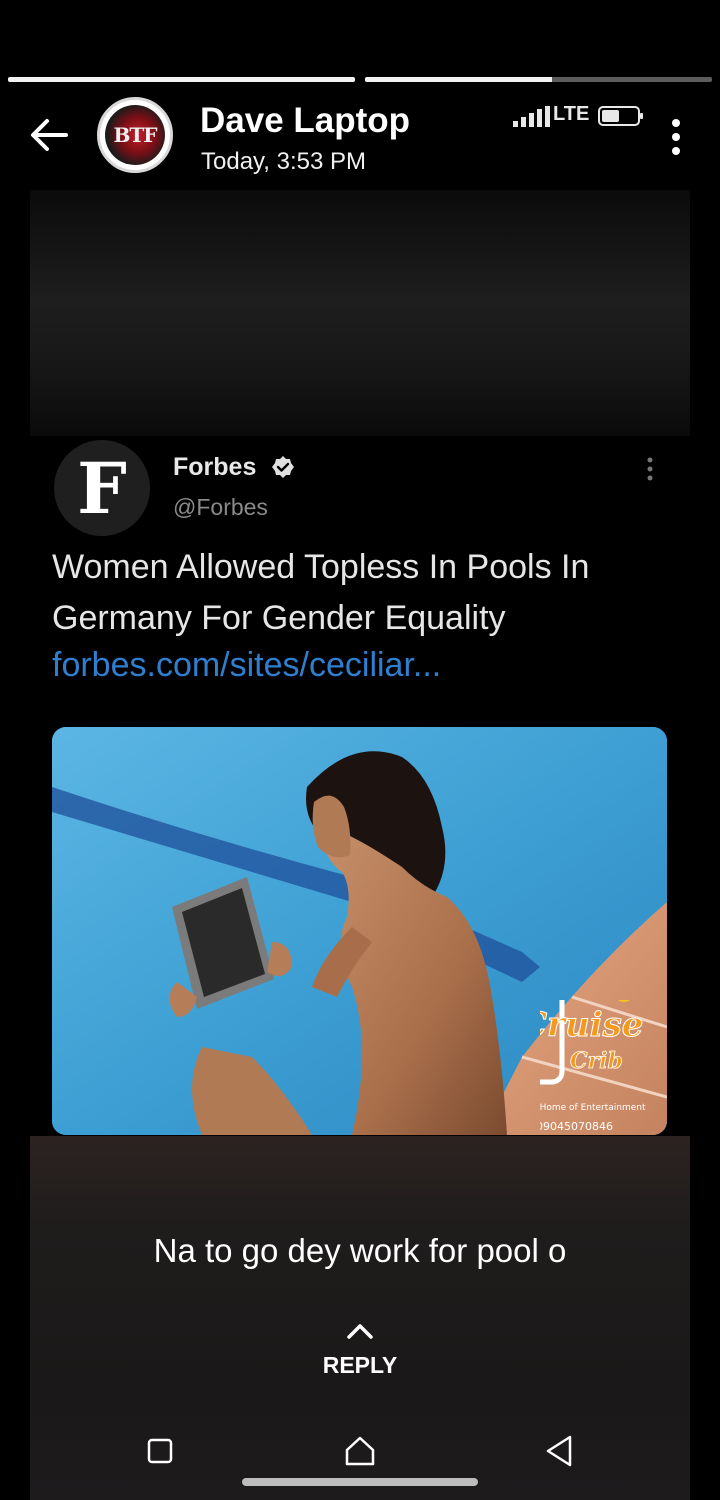 This screenshot has width=720, height=1500. I want to click on recent-apps-icon, so click(160, 1451).